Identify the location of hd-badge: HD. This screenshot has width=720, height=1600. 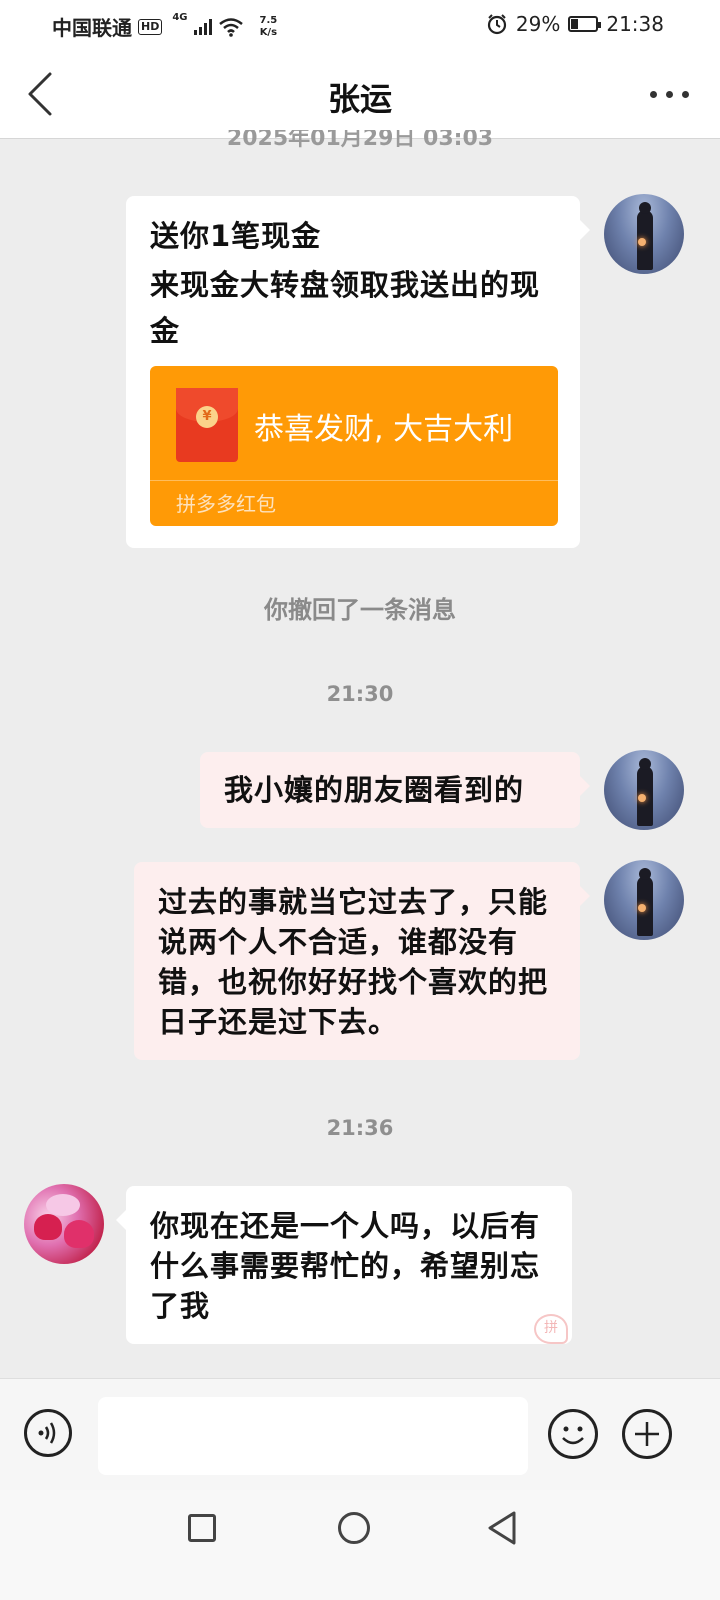
(150, 26).